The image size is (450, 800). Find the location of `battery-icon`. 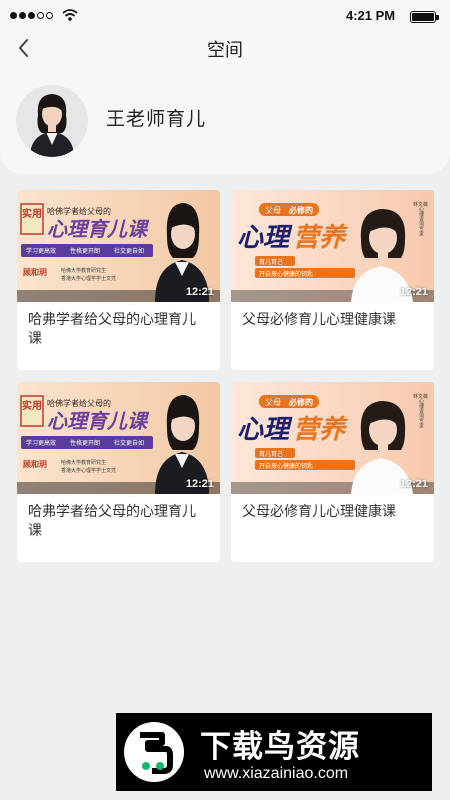

battery-icon is located at coordinates (424, 17).